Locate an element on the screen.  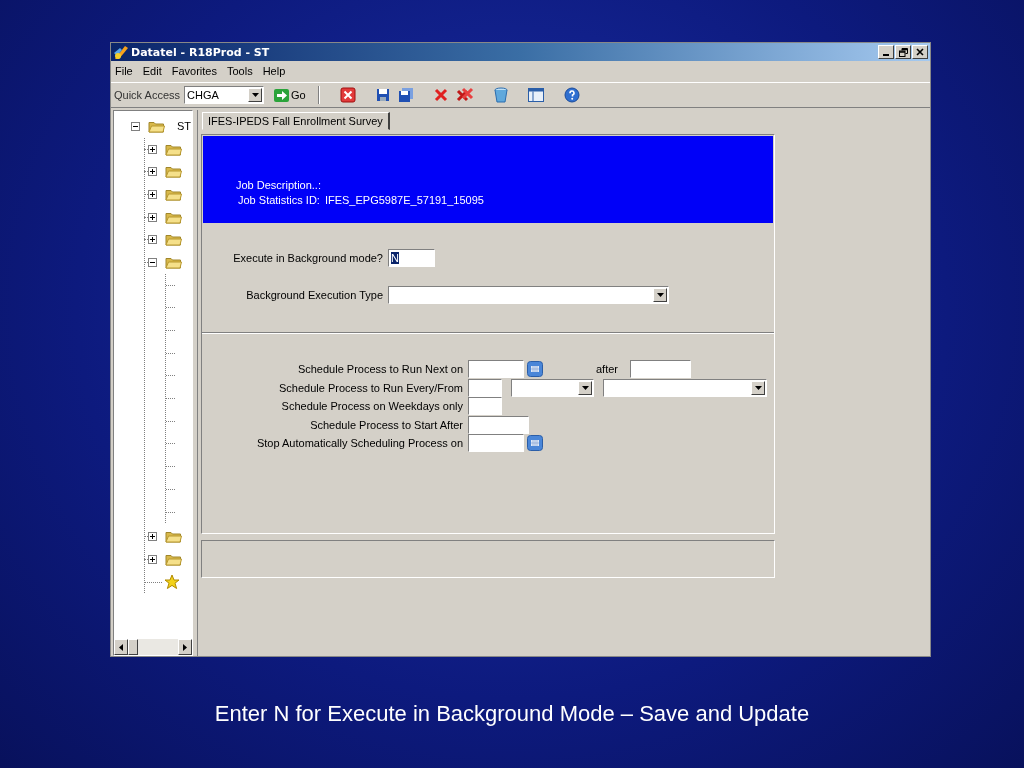
scroll-thumb is located at coordinates (133, 647).